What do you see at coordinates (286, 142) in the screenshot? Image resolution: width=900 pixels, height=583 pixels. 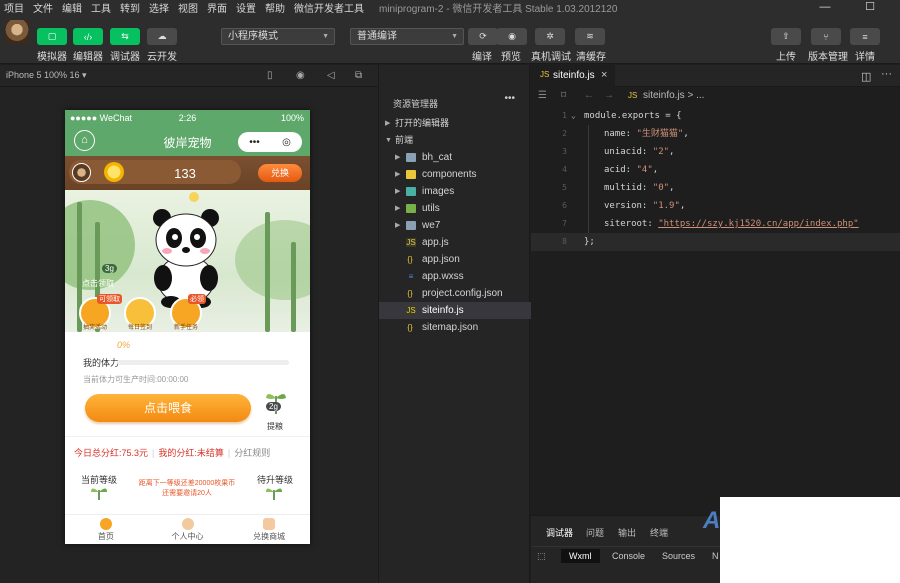 I see `close-icon: ◎` at bounding box center [286, 142].